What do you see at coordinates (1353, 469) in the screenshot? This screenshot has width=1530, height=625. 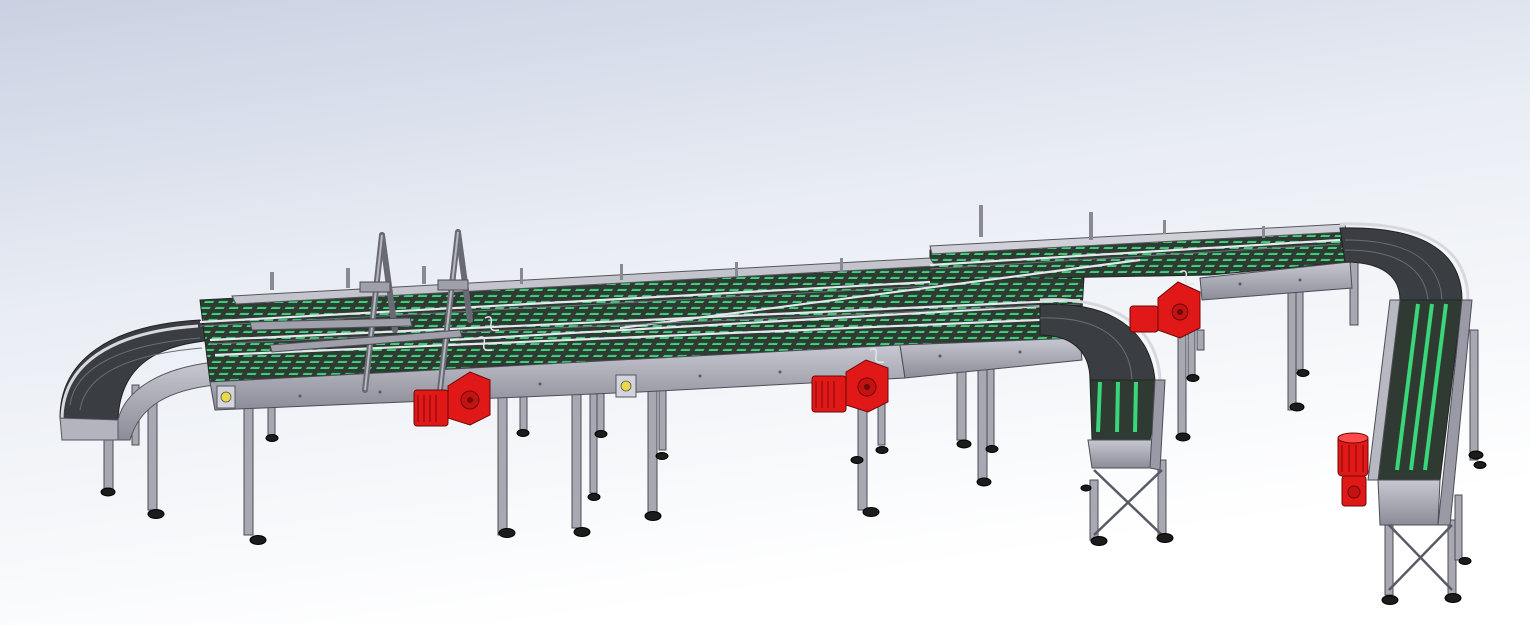 I see `motor-icon` at bounding box center [1353, 469].